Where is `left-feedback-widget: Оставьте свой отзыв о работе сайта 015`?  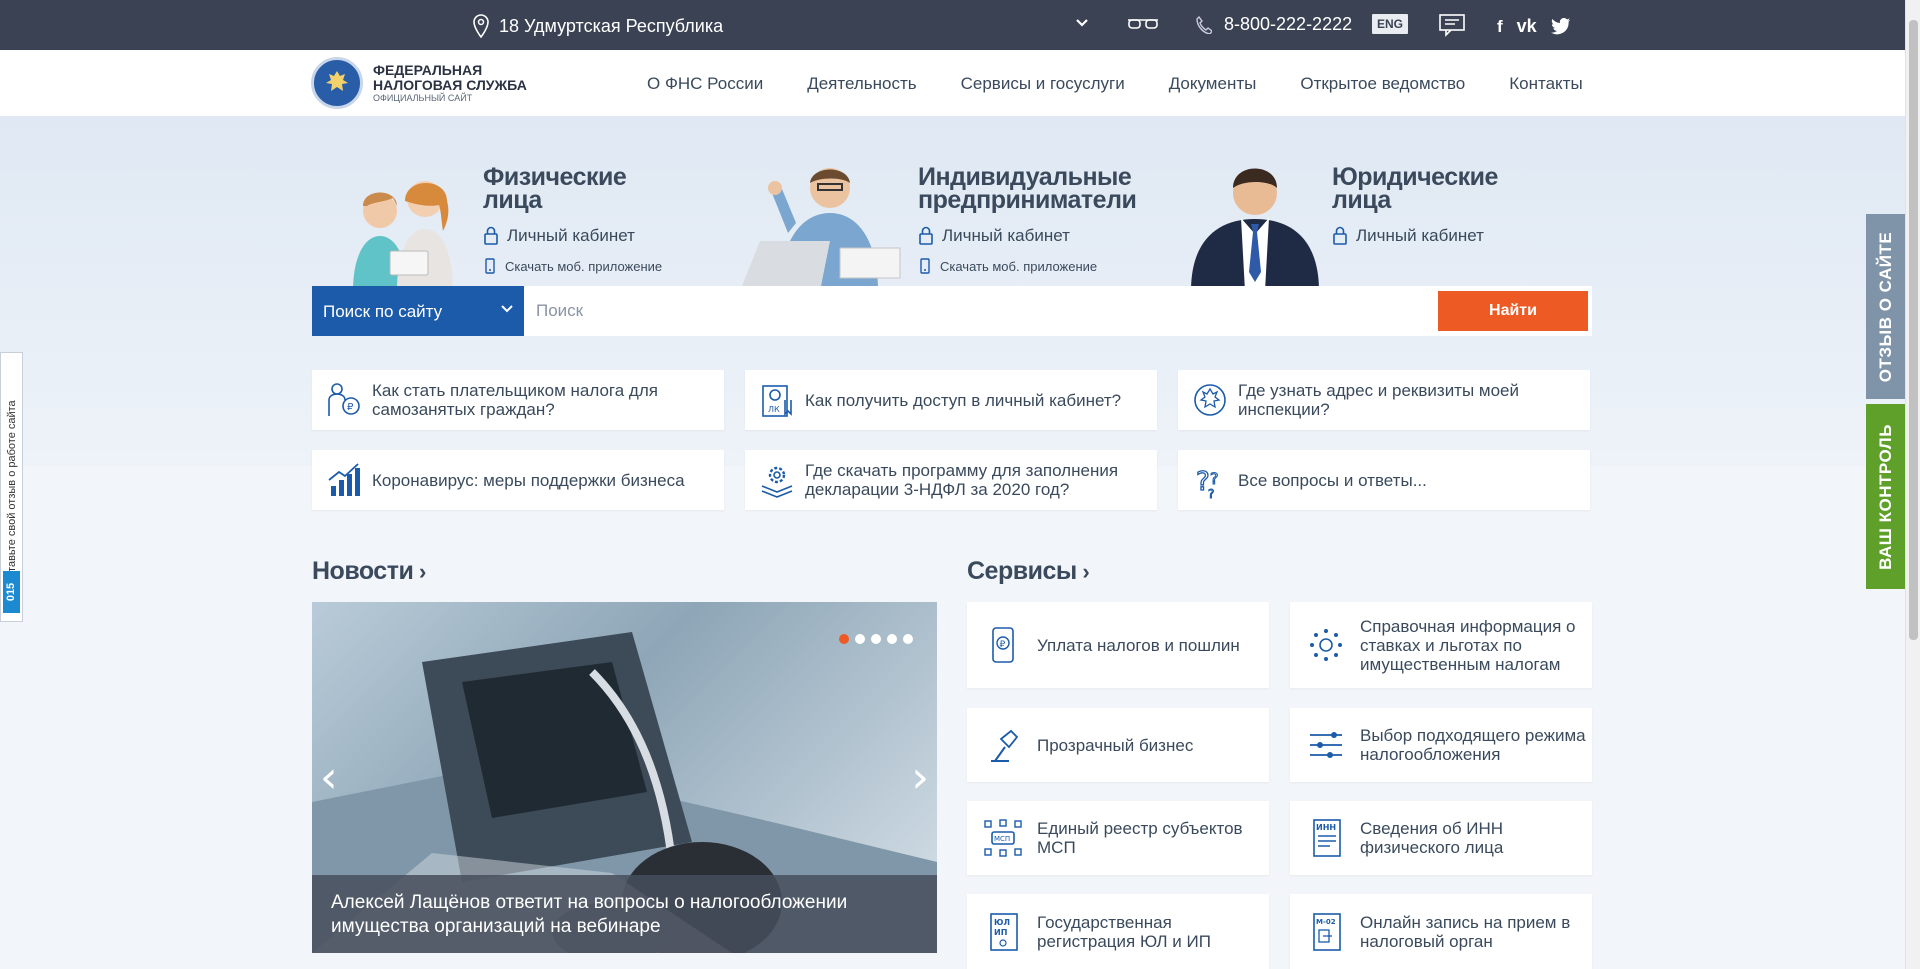
left-feedback-widget: Оставьте свой отзыв о работе сайта 015 is located at coordinates (11, 487).